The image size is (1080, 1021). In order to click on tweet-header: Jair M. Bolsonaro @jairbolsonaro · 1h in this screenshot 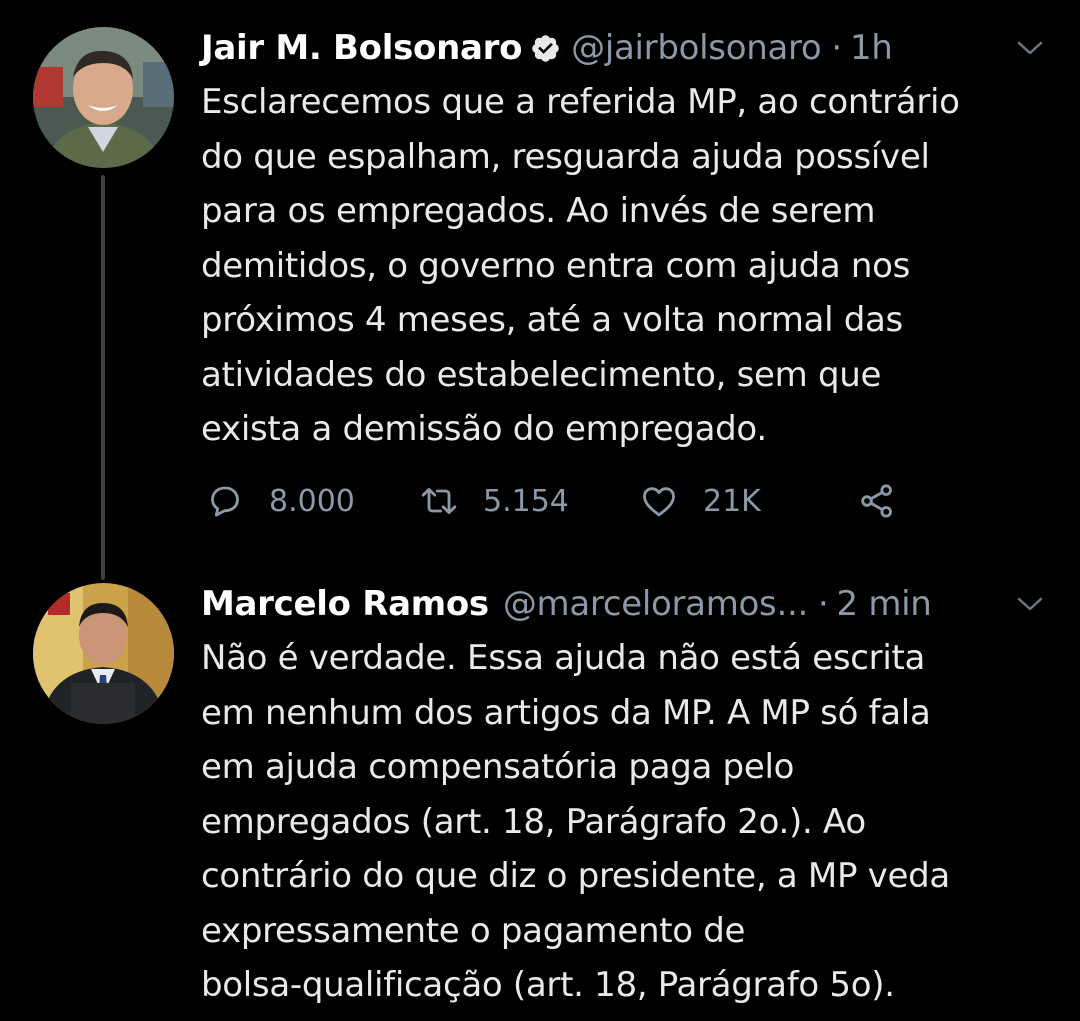, I will do `click(622, 48)`.